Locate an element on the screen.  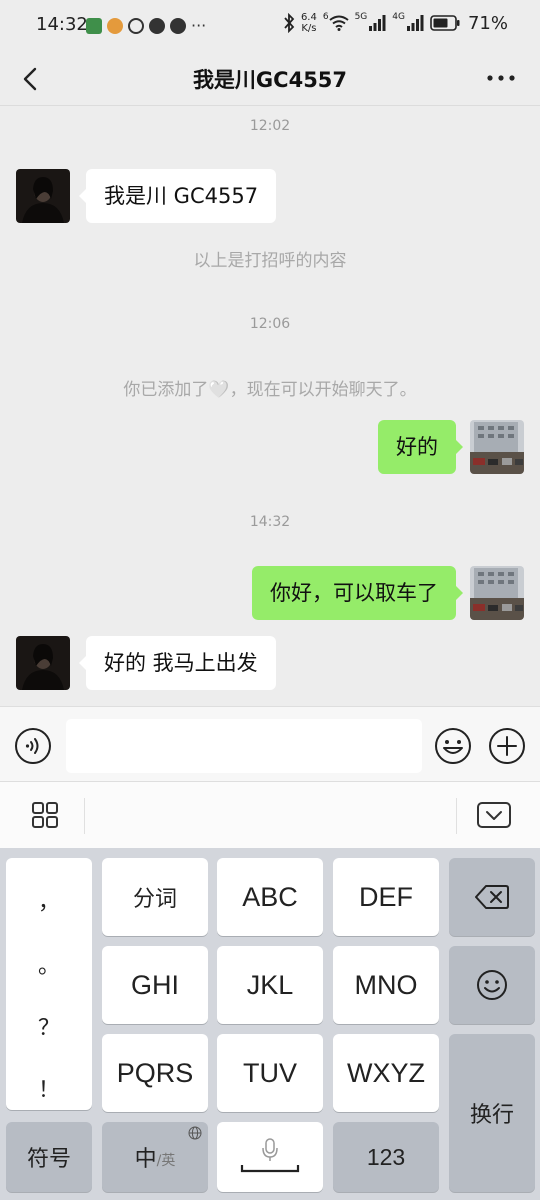
status-time: 14:32 is located at coordinates (62, 24).